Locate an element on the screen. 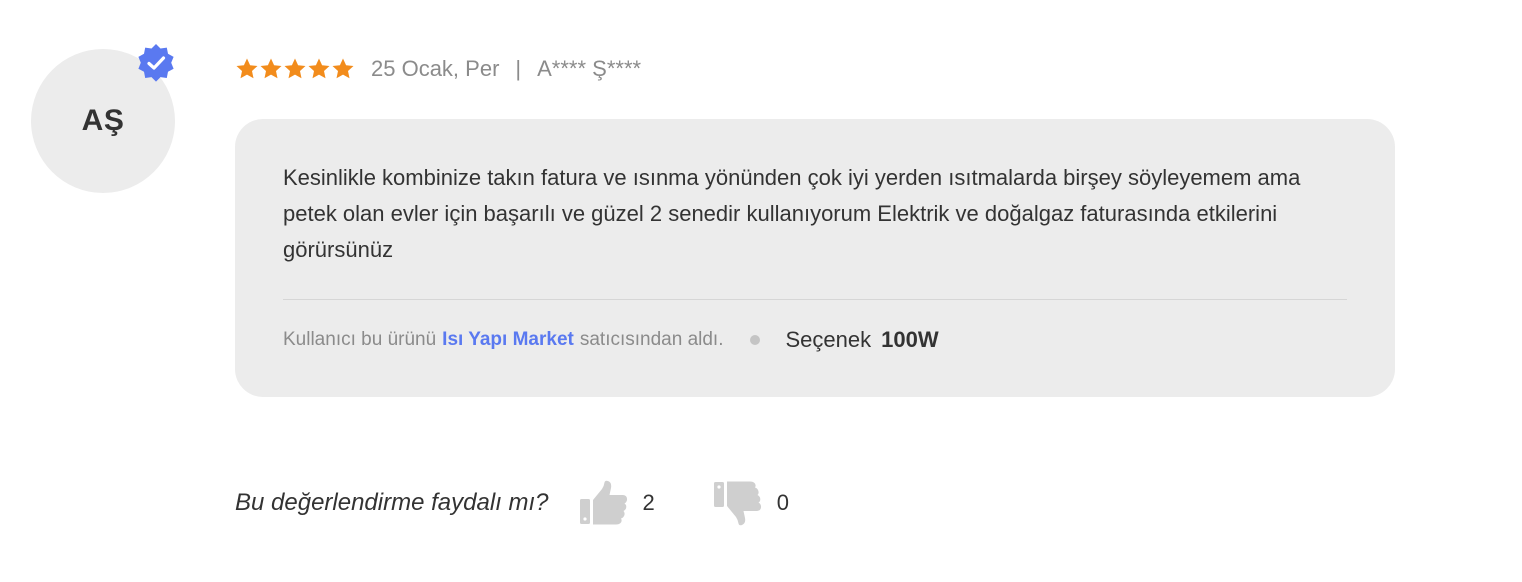  thumbs-down-button: 0 is located at coordinates (751, 503).